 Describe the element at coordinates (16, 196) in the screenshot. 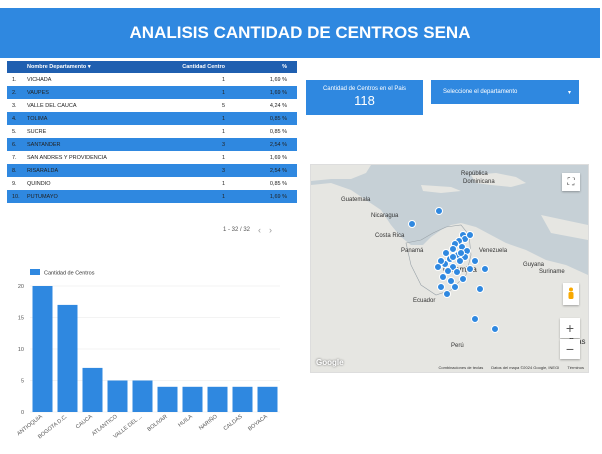

I see `cell-num: 10.` at that location.